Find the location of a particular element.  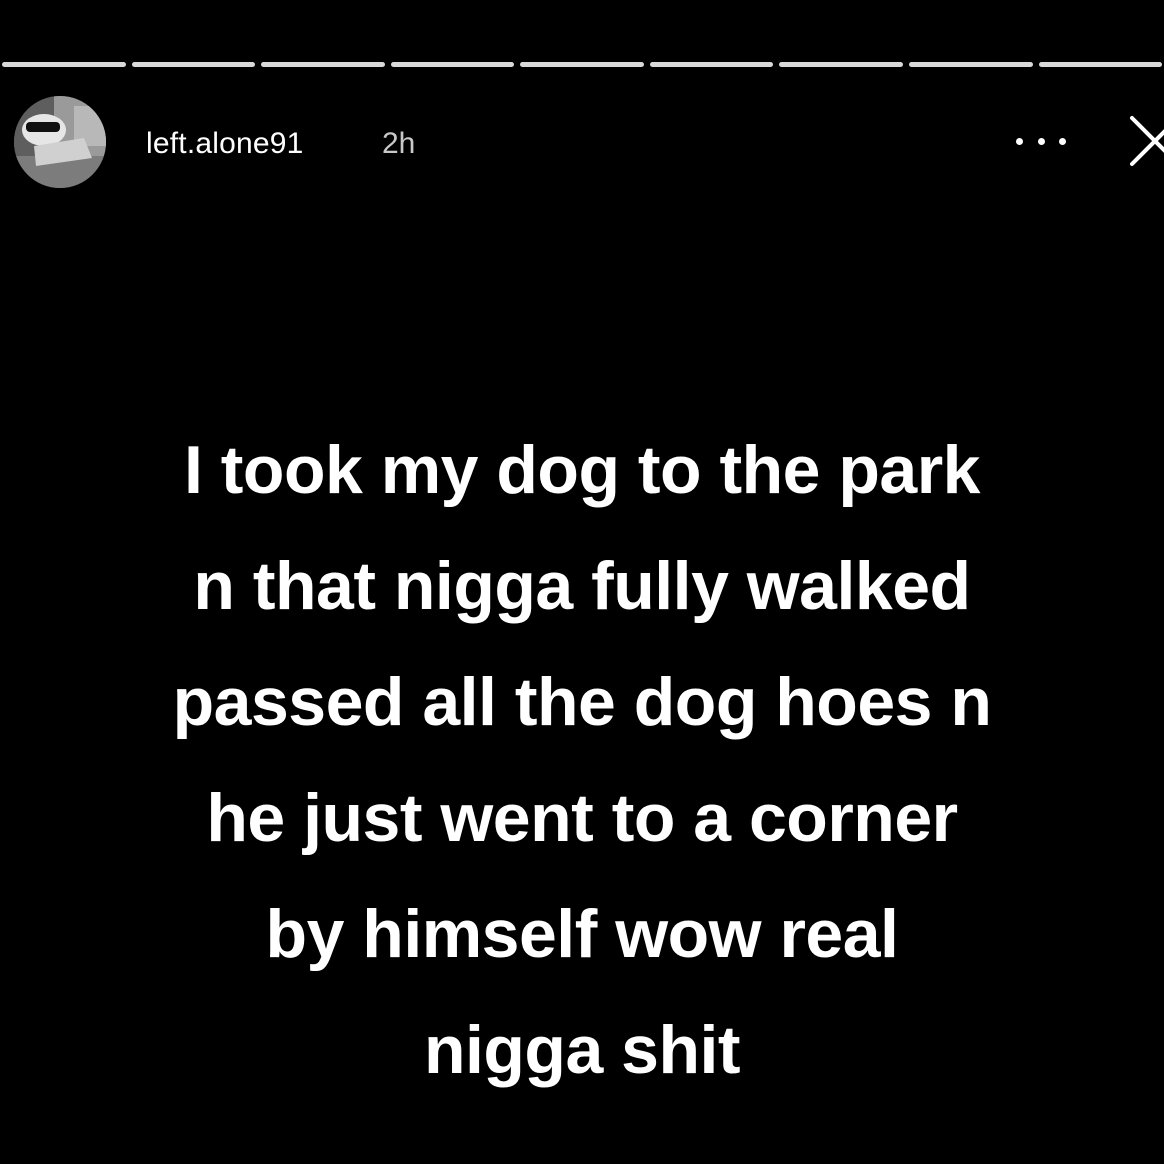

story-text-line: n that nigga fully walked is located at coordinates (582, 586).